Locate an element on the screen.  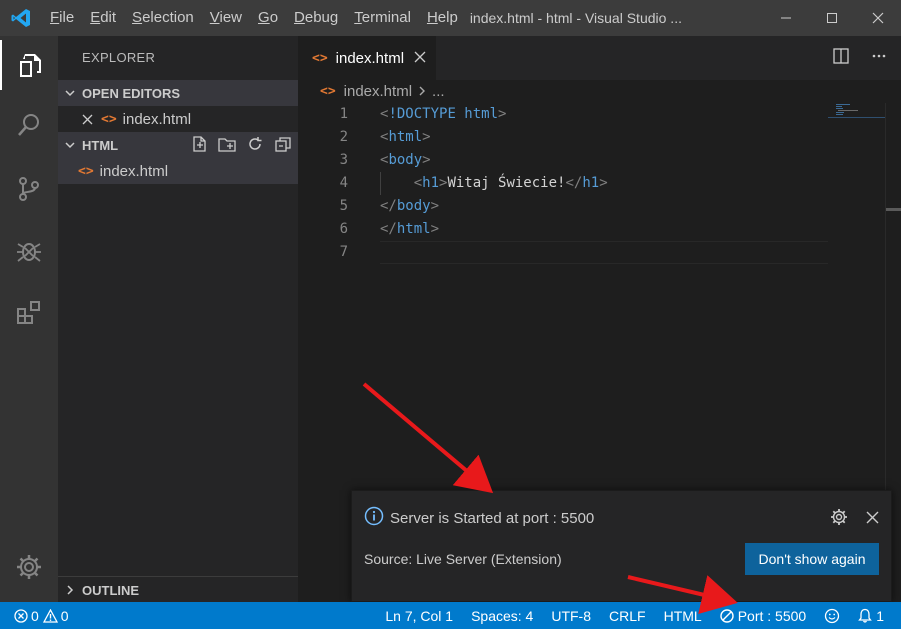
open-editors-label: OPEN EDITORS is located at coordinates (131, 93).